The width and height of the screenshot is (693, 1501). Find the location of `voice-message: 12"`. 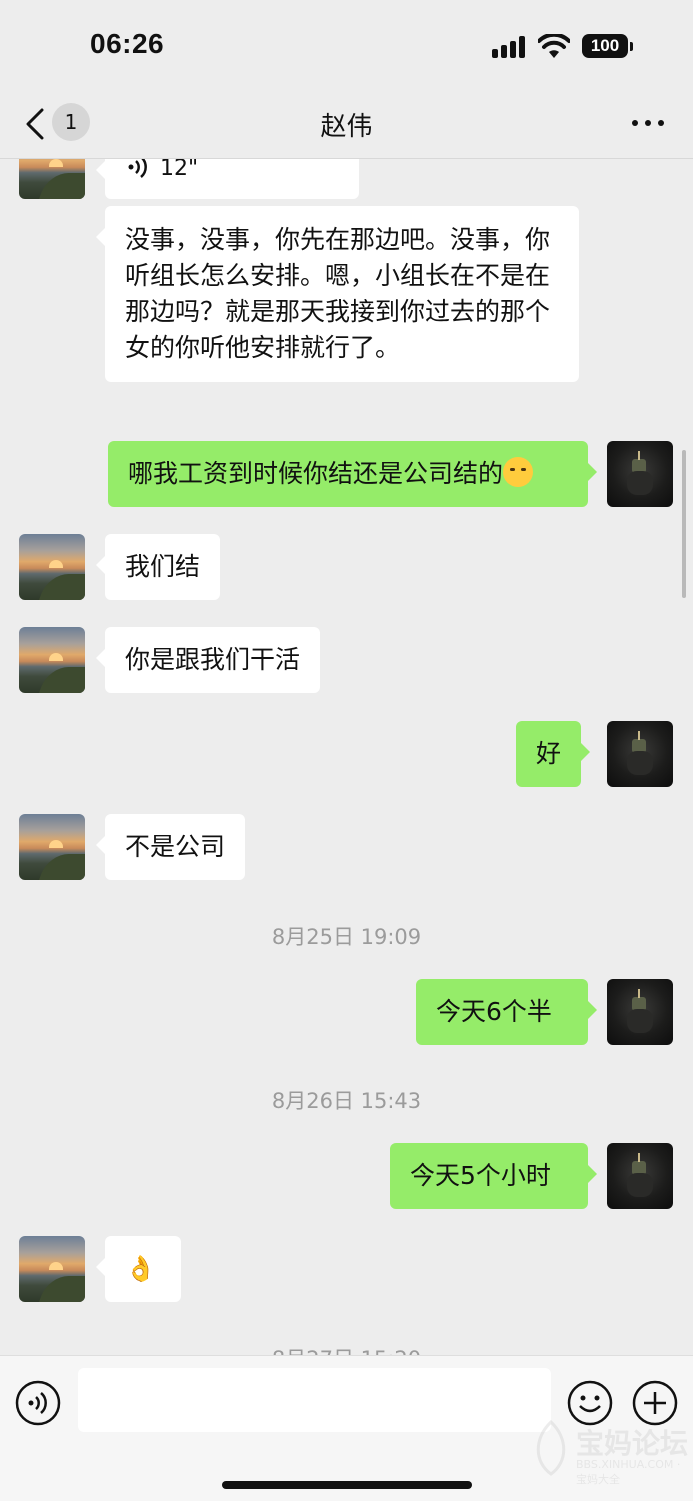

voice-message: 12" is located at coordinates (227, 179).